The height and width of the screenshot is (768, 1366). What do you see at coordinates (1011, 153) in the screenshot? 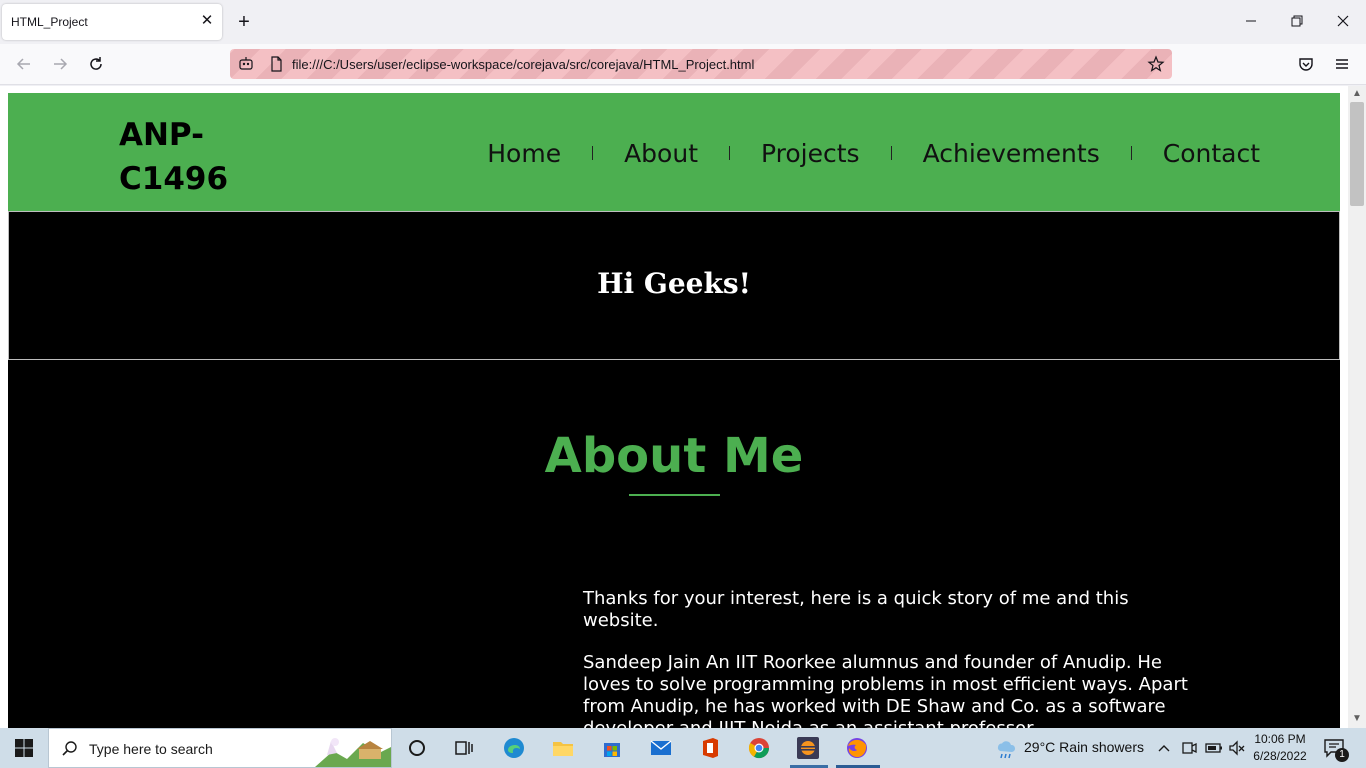
I see `nav-link-achievements: Achievements` at bounding box center [1011, 153].